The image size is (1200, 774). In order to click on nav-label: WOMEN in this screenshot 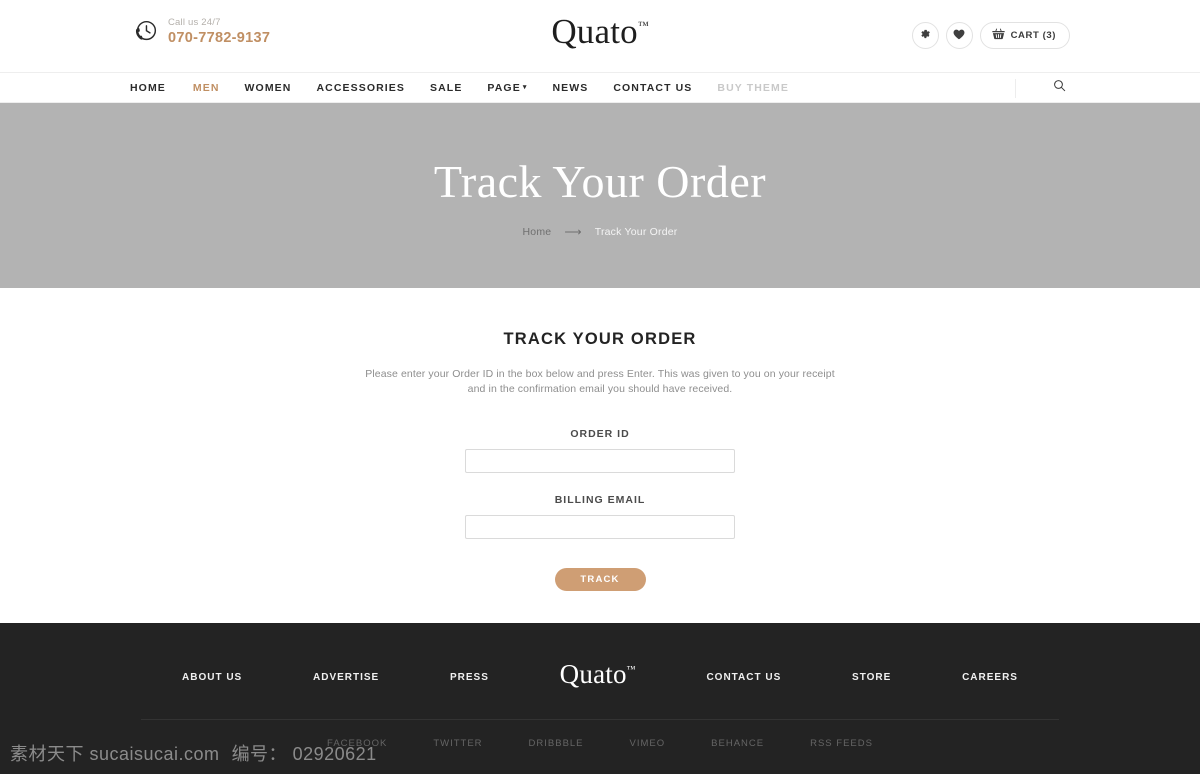, I will do `click(268, 87)`.